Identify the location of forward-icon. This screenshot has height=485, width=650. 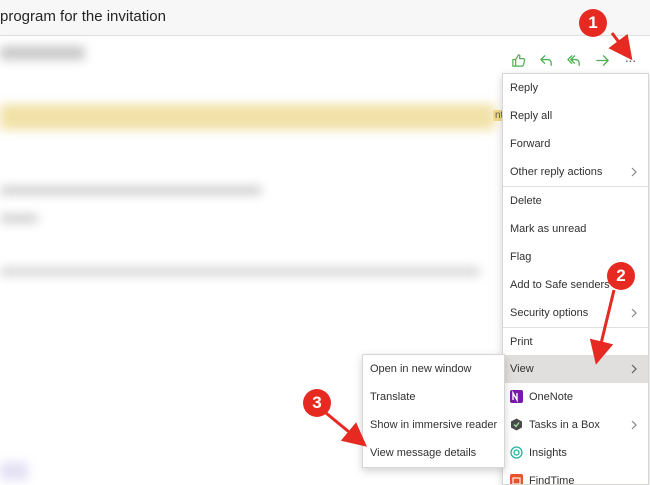
(602, 60).